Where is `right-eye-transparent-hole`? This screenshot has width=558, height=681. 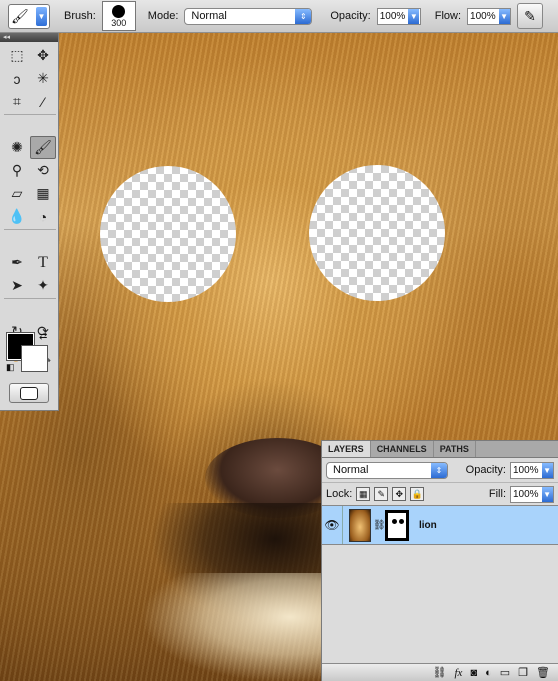 right-eye-transparent-hole is located at coordinates (377, 233).